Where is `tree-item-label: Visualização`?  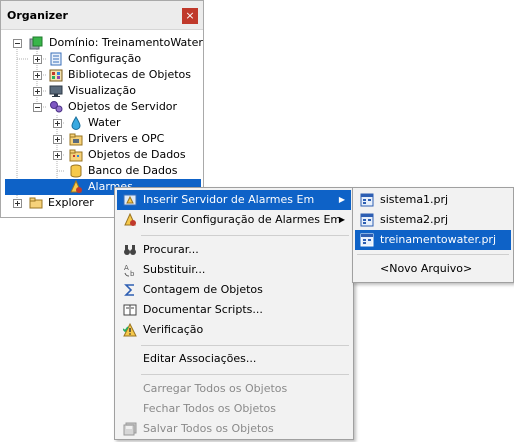
tree-item-label: Visualização is located at coordinates (102, 90).